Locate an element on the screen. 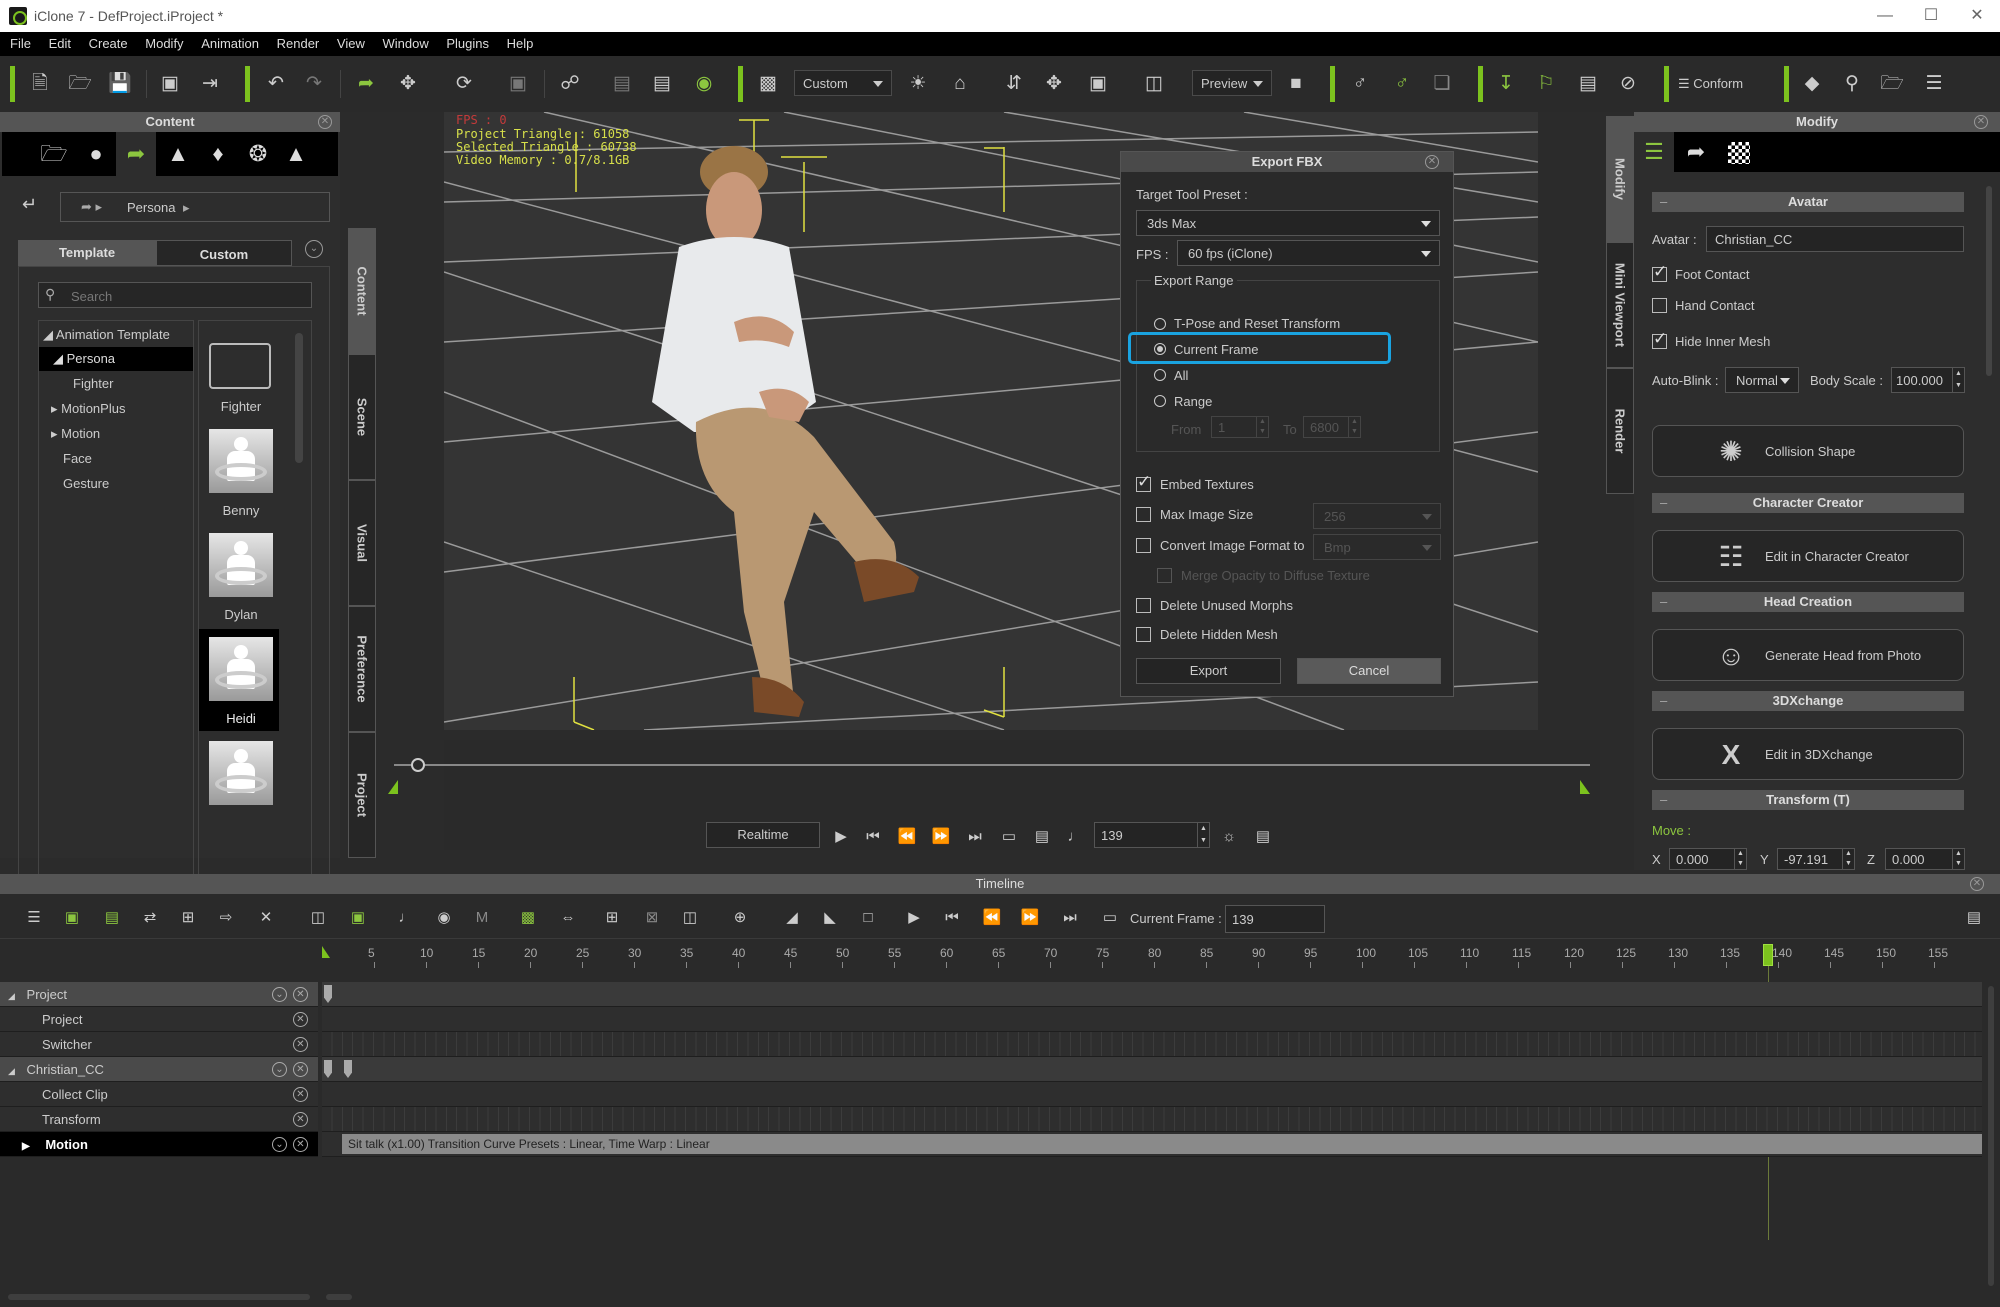 The height and width of the screenshot is (1307, 2000). side-tab-mini-viewport: Mini Viewport is located at coordinates (1620, 305).